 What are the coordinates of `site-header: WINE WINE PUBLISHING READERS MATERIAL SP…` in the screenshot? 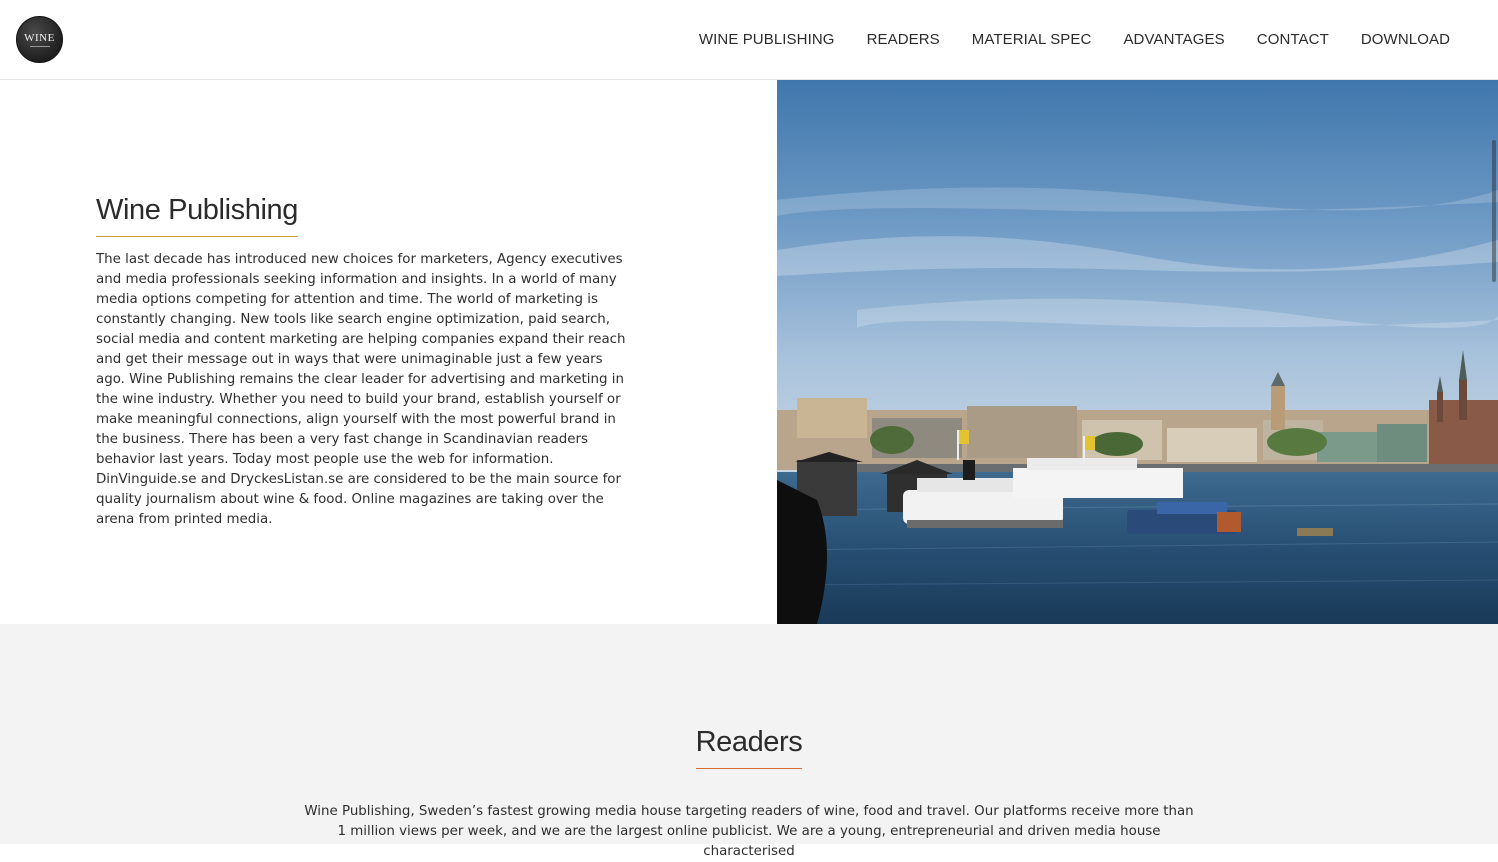 It's located at (749, 40).